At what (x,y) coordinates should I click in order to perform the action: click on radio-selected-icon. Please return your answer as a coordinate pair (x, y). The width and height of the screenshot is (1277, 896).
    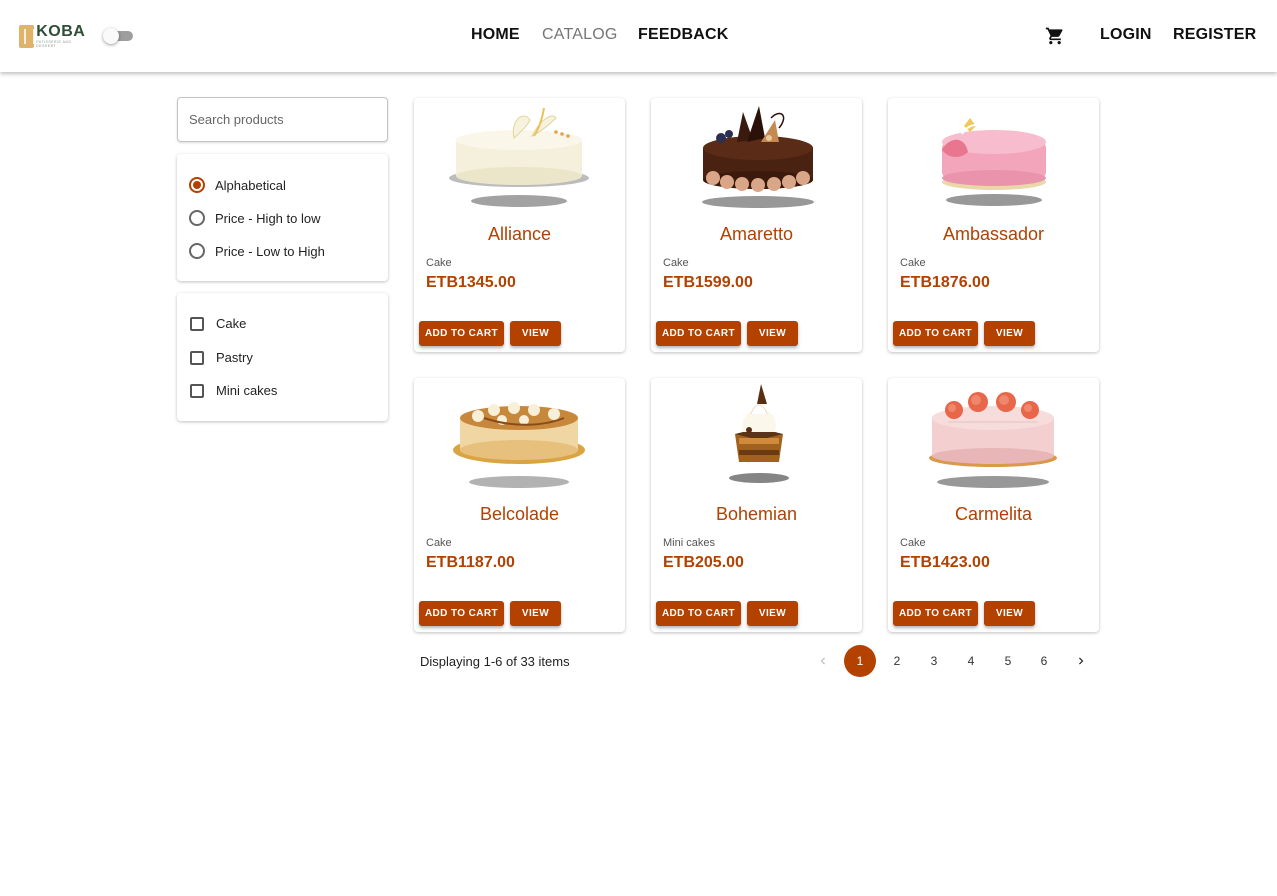
    Looking at the image, I should click on (197, 185).